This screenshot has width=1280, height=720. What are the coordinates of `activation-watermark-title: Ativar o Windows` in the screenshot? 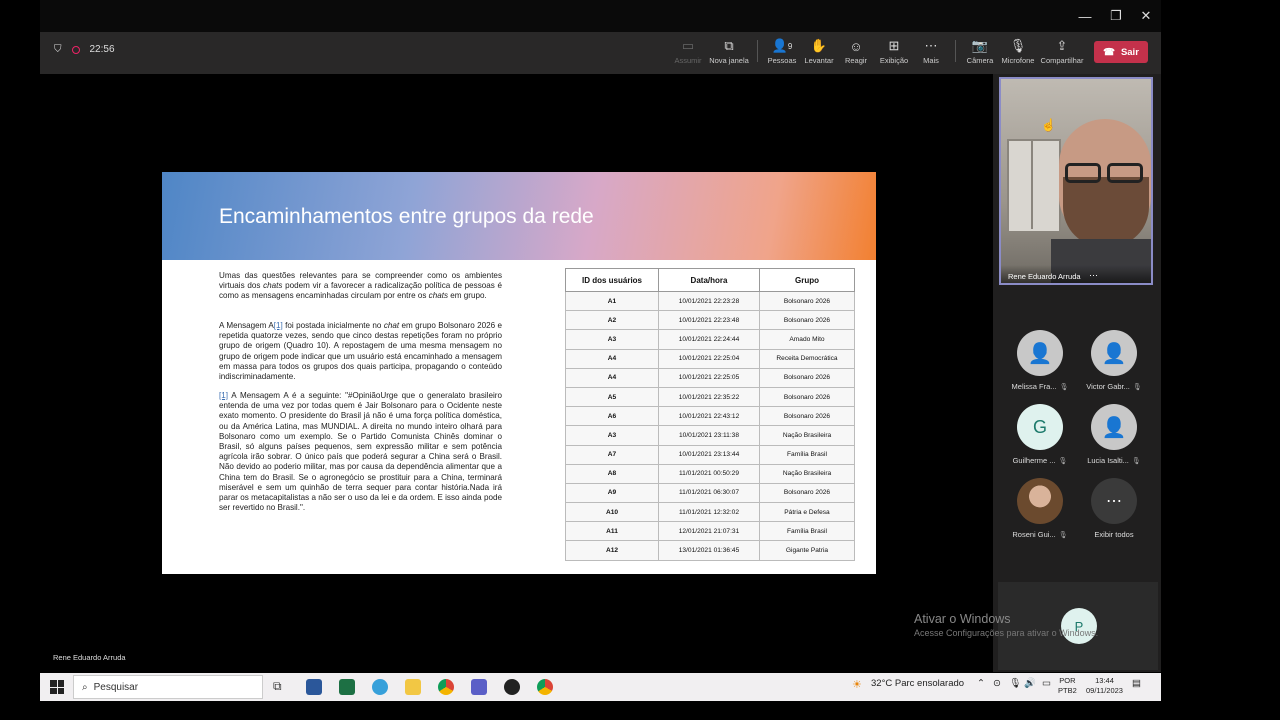 It's located at (962, 619).